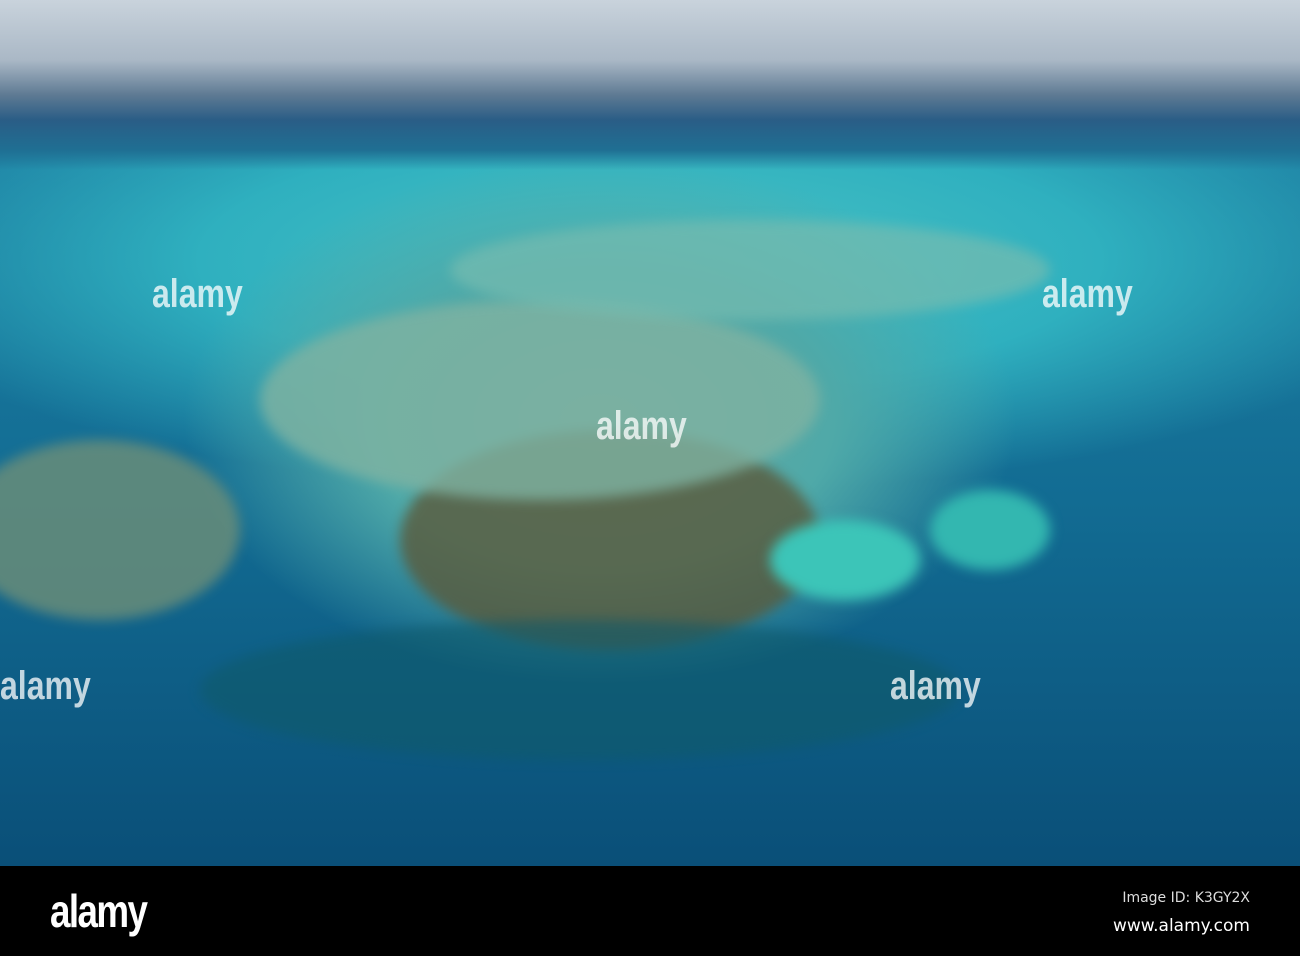 Image resolution: width=1300 pixels, height=956 pixels. Describe the element at coordinates (580, 690) in the screenshot. I see `deep-ring` at that location.